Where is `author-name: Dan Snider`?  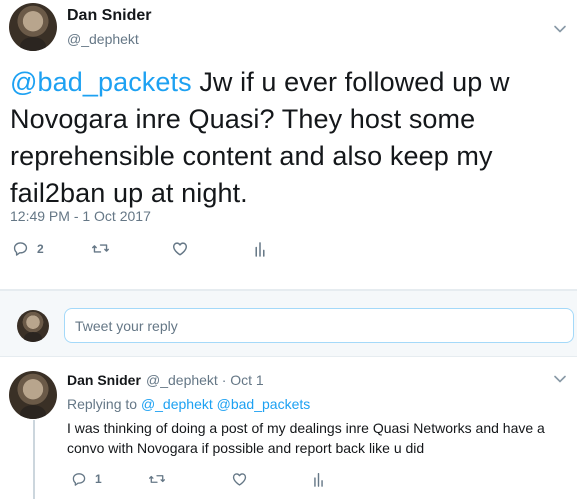 author-name: Dan Snider is located at coordinates (109, 16).